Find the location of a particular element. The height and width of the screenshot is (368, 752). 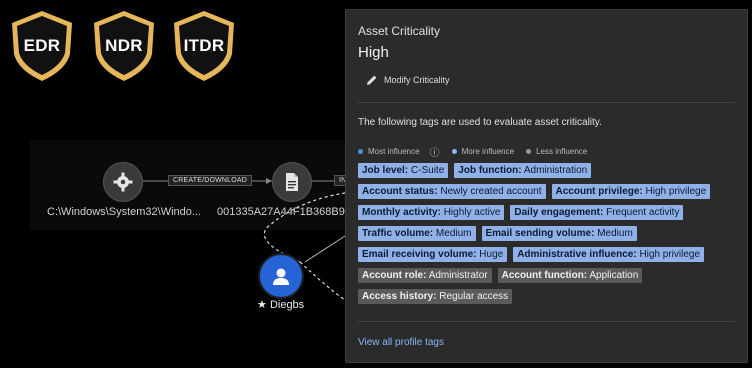

tag-key: Account role: is located at coordinates (394, 275).